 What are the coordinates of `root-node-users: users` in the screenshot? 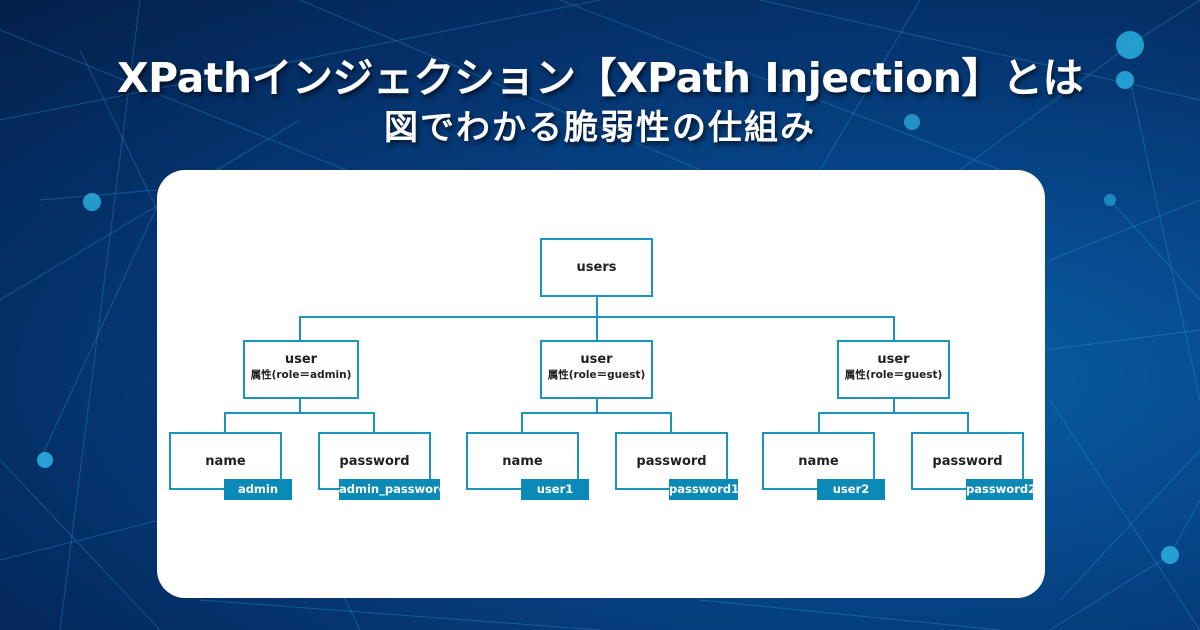 It's located at (596, 267).